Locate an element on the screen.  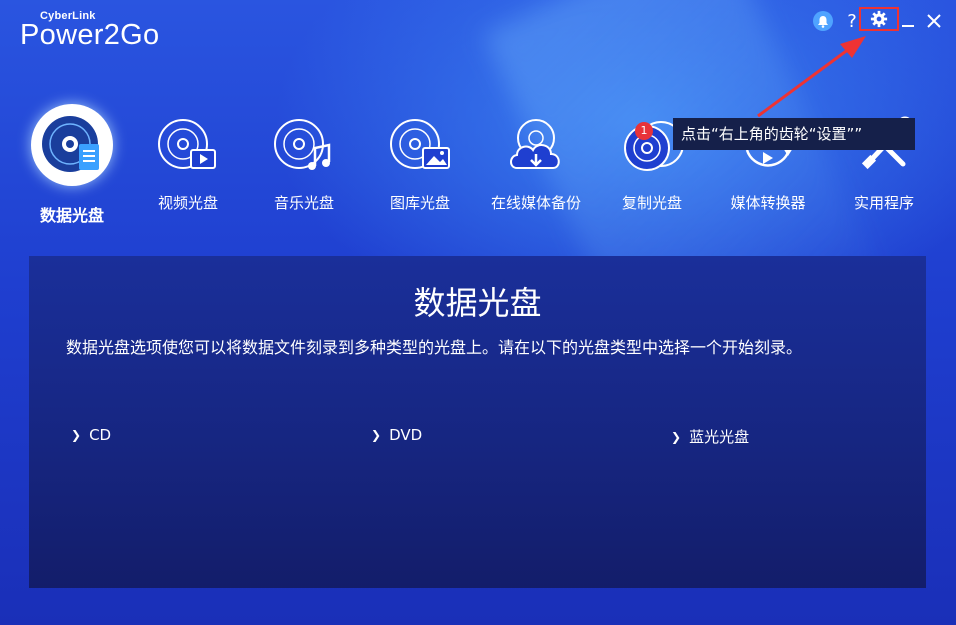
photo-disc-icon is located at coordinates (420, 144).